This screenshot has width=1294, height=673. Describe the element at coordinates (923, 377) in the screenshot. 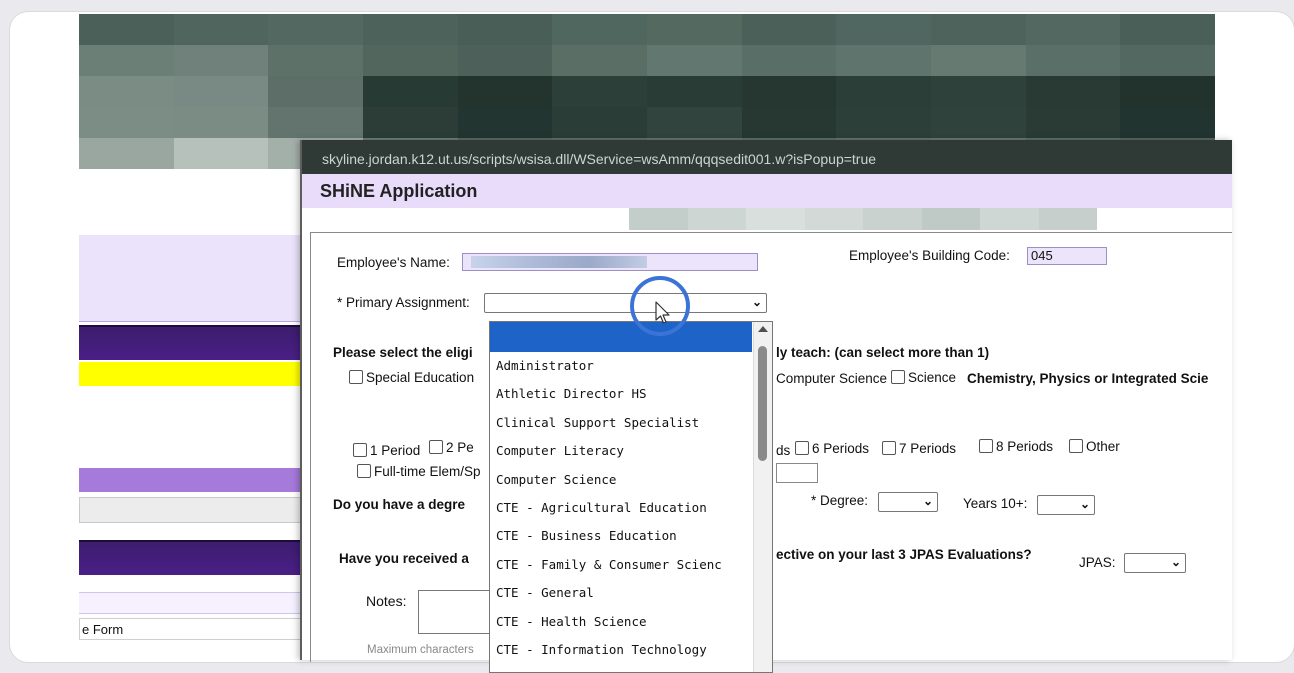

I see `science-option: Science` at that location.